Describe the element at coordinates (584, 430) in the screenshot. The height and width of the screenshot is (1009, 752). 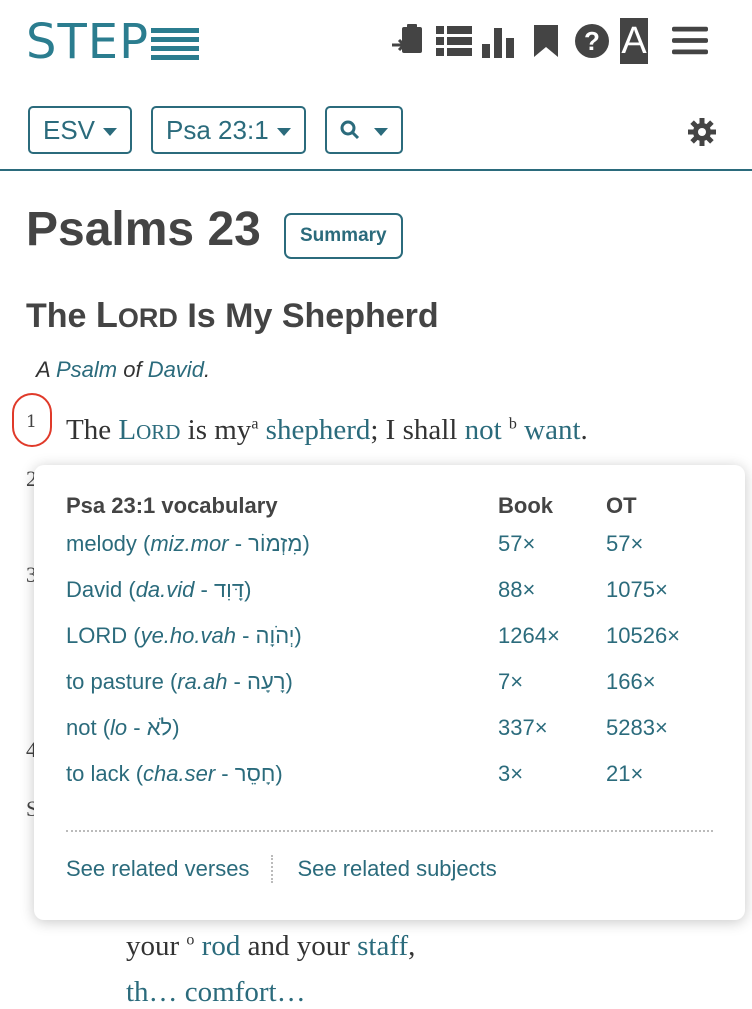
I see `verse-period: .` at that location.